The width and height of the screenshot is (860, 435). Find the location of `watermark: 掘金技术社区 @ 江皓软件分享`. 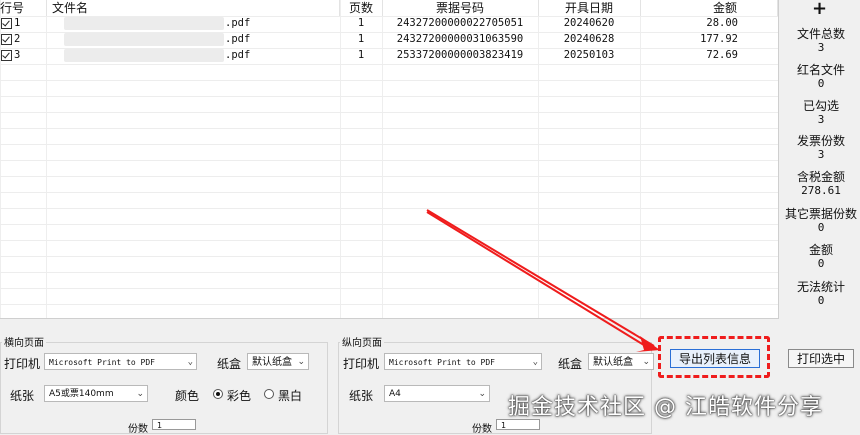

watermark: 掘金技术社区 @ 江皓软件分享 is located at coordinates (665, 407).